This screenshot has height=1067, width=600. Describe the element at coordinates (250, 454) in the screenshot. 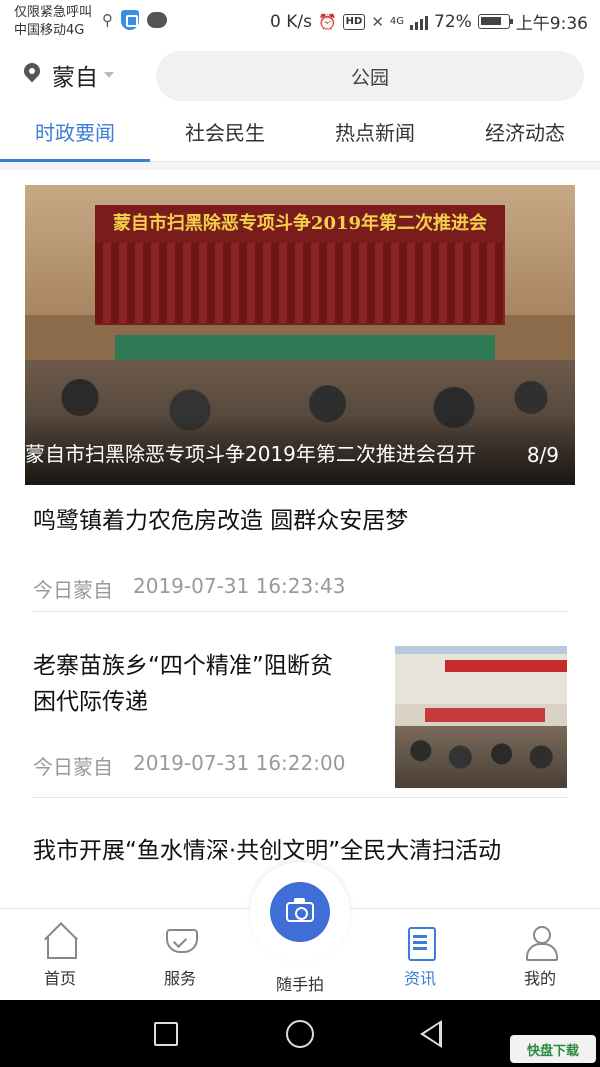

I see `banner-caption: 蒙自市扫黑除恶专项斗争2019年第二次推进会召开` at that location.